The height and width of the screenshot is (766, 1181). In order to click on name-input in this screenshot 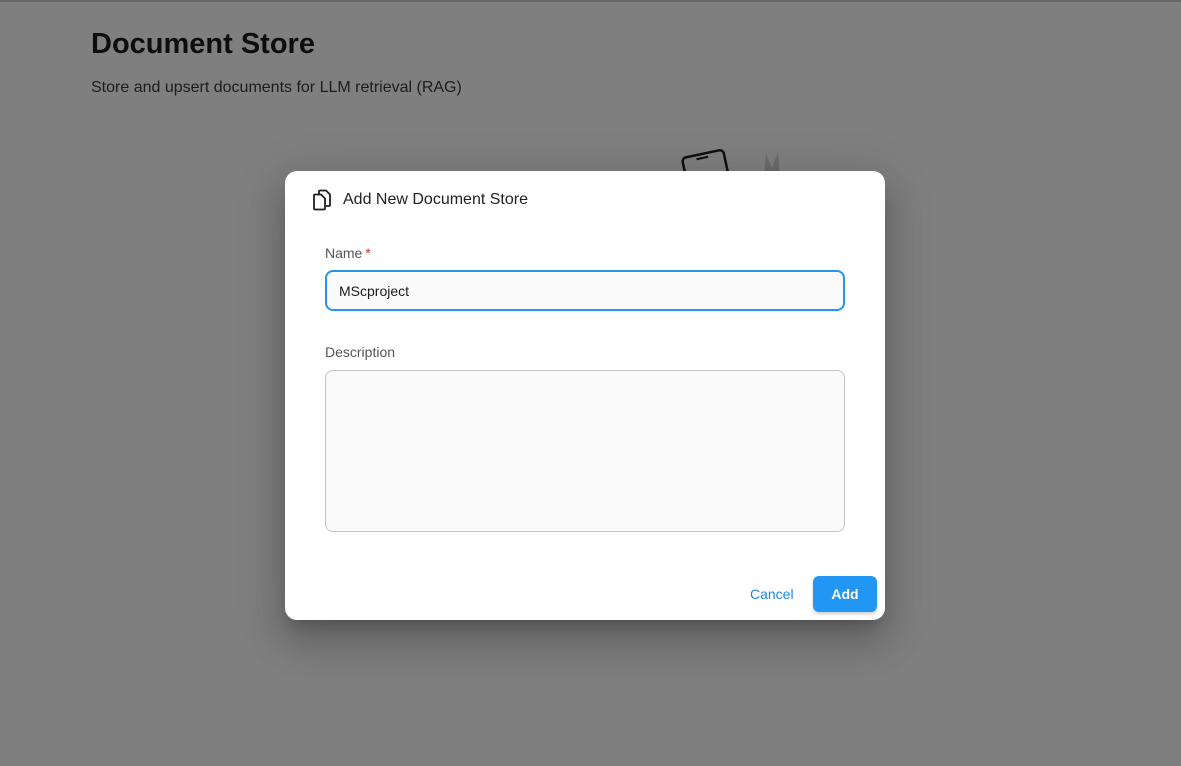, I will do `click(585, 290)`.